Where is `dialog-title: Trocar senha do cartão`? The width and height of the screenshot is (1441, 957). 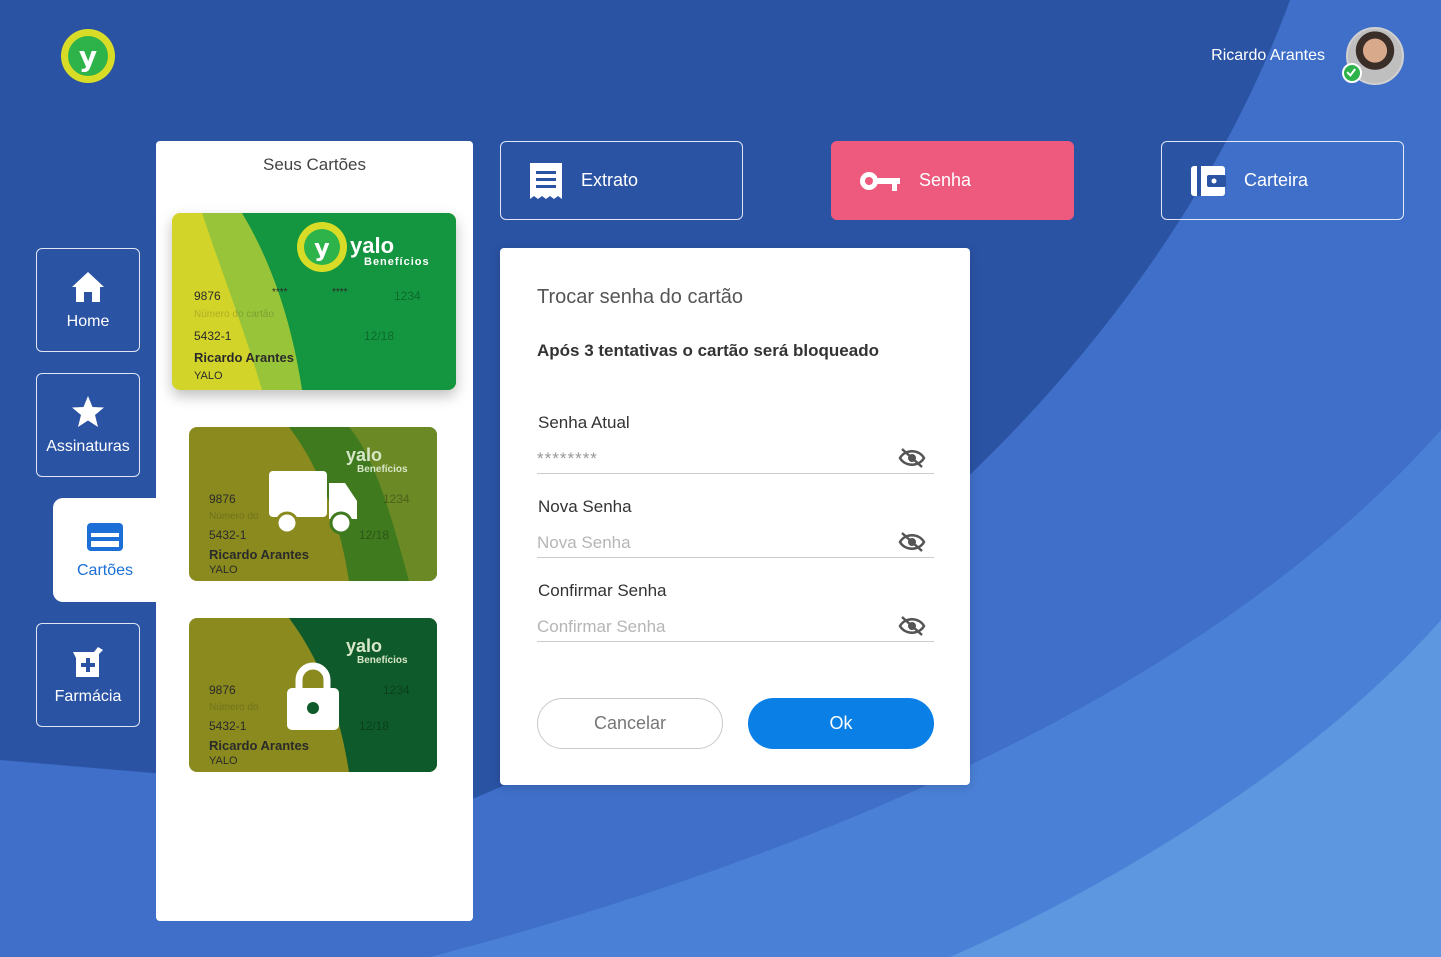 dialog-title: Trocar senha do cartão is located at coordinates (640, 297).